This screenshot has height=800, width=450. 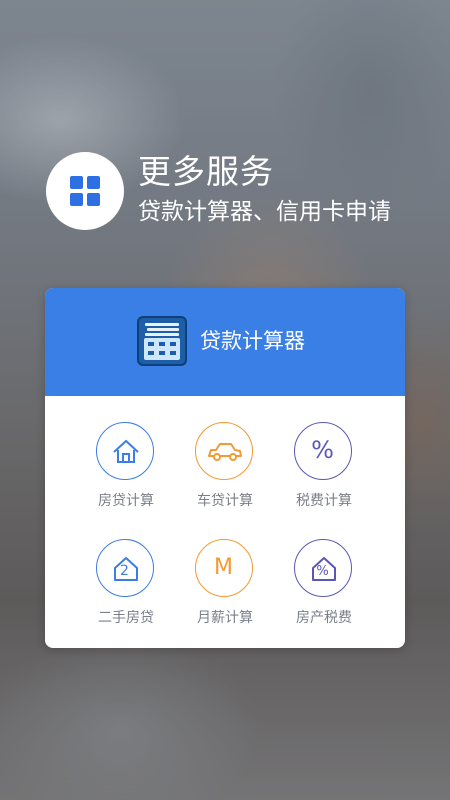 I want to click on second-hand-loan-item: 2 二手房贷, so click(x=126, y=589).